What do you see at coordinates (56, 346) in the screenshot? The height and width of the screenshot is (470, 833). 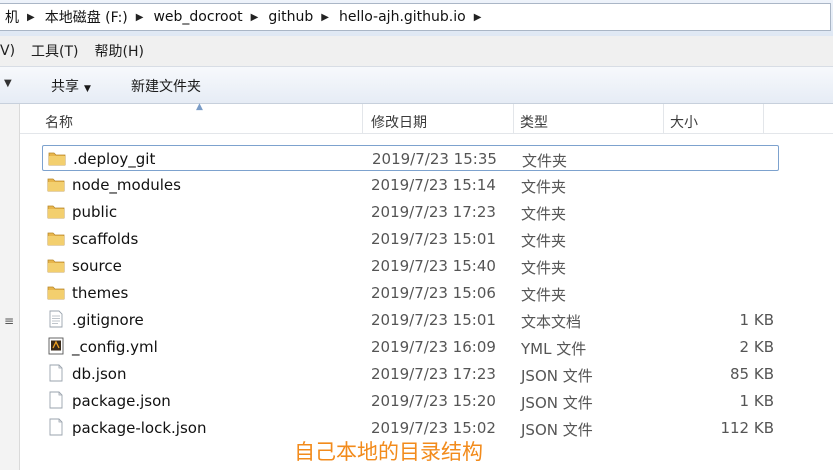 I see `yml-file-icon` at bounding box center [56, 346].